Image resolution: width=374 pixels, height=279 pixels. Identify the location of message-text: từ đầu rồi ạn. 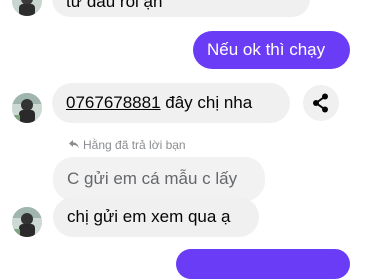
(114, 5).